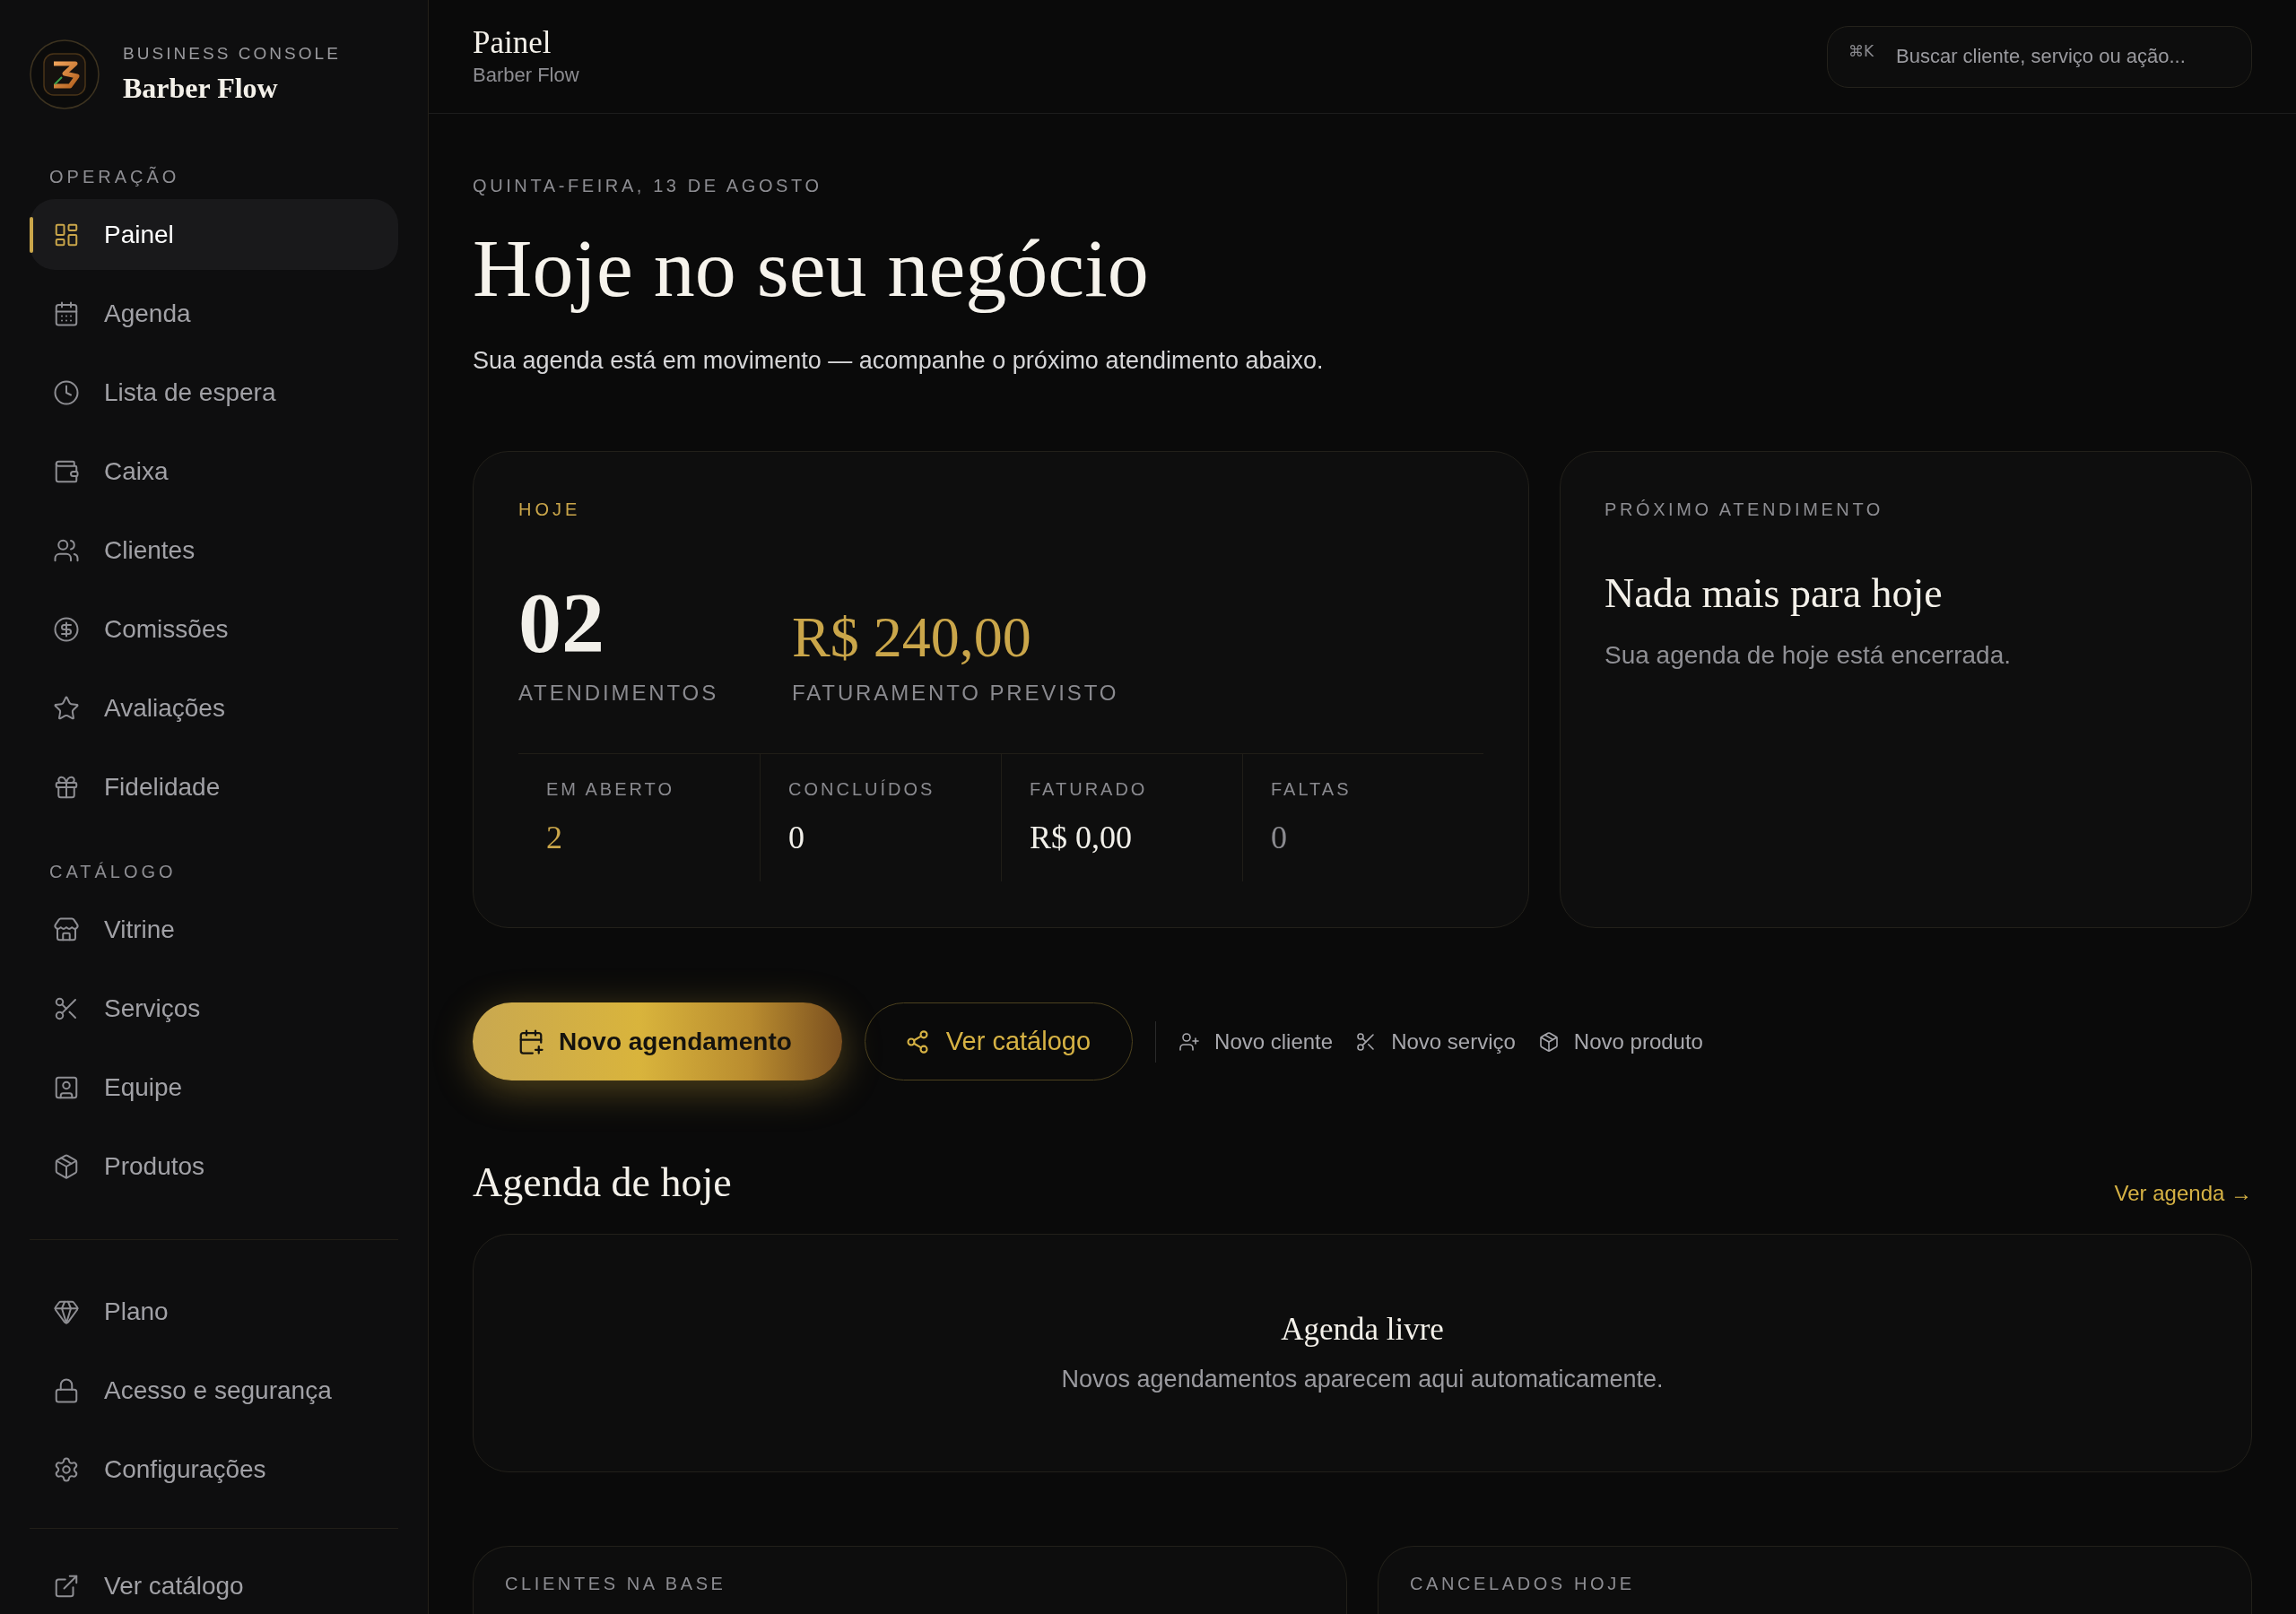 The width and height of the screenshot is (2296, 1614). Describe the element at coordinates (526, 75) in the screenshot. I see `header-subtitle: Barber Flow` at that location.